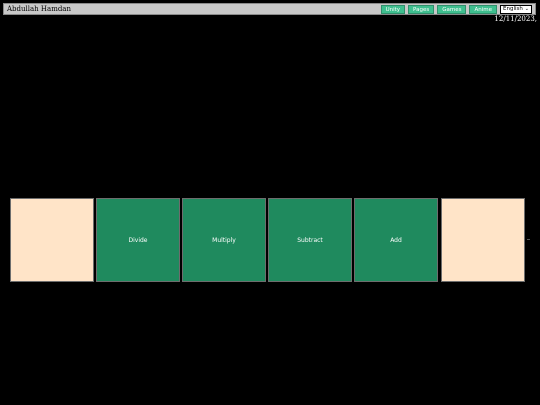  I want to click on site-name: Abdullah Hamdan, so click(39, 9).